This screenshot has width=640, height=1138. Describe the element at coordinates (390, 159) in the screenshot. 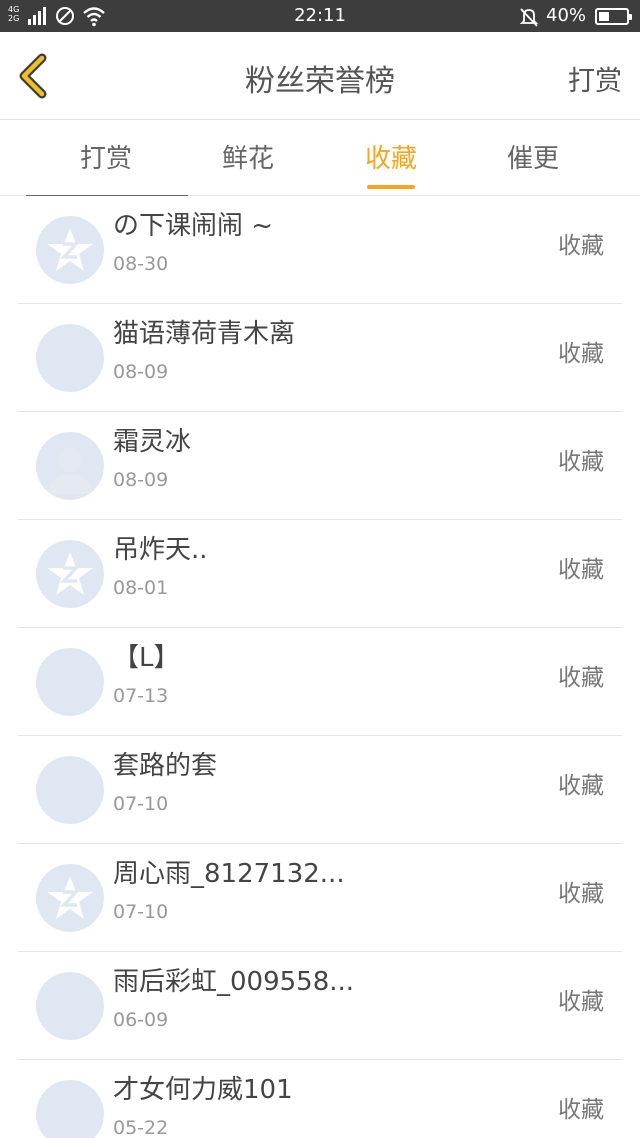

I see `tab-label: 收藏` at that location.